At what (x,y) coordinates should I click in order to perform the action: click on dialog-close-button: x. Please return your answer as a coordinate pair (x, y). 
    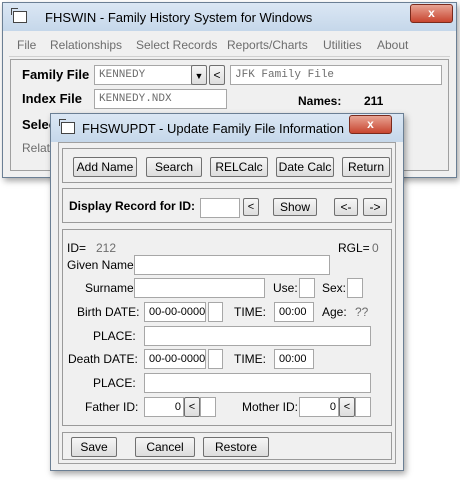
    Looking at the image, I should click on (370, 124).